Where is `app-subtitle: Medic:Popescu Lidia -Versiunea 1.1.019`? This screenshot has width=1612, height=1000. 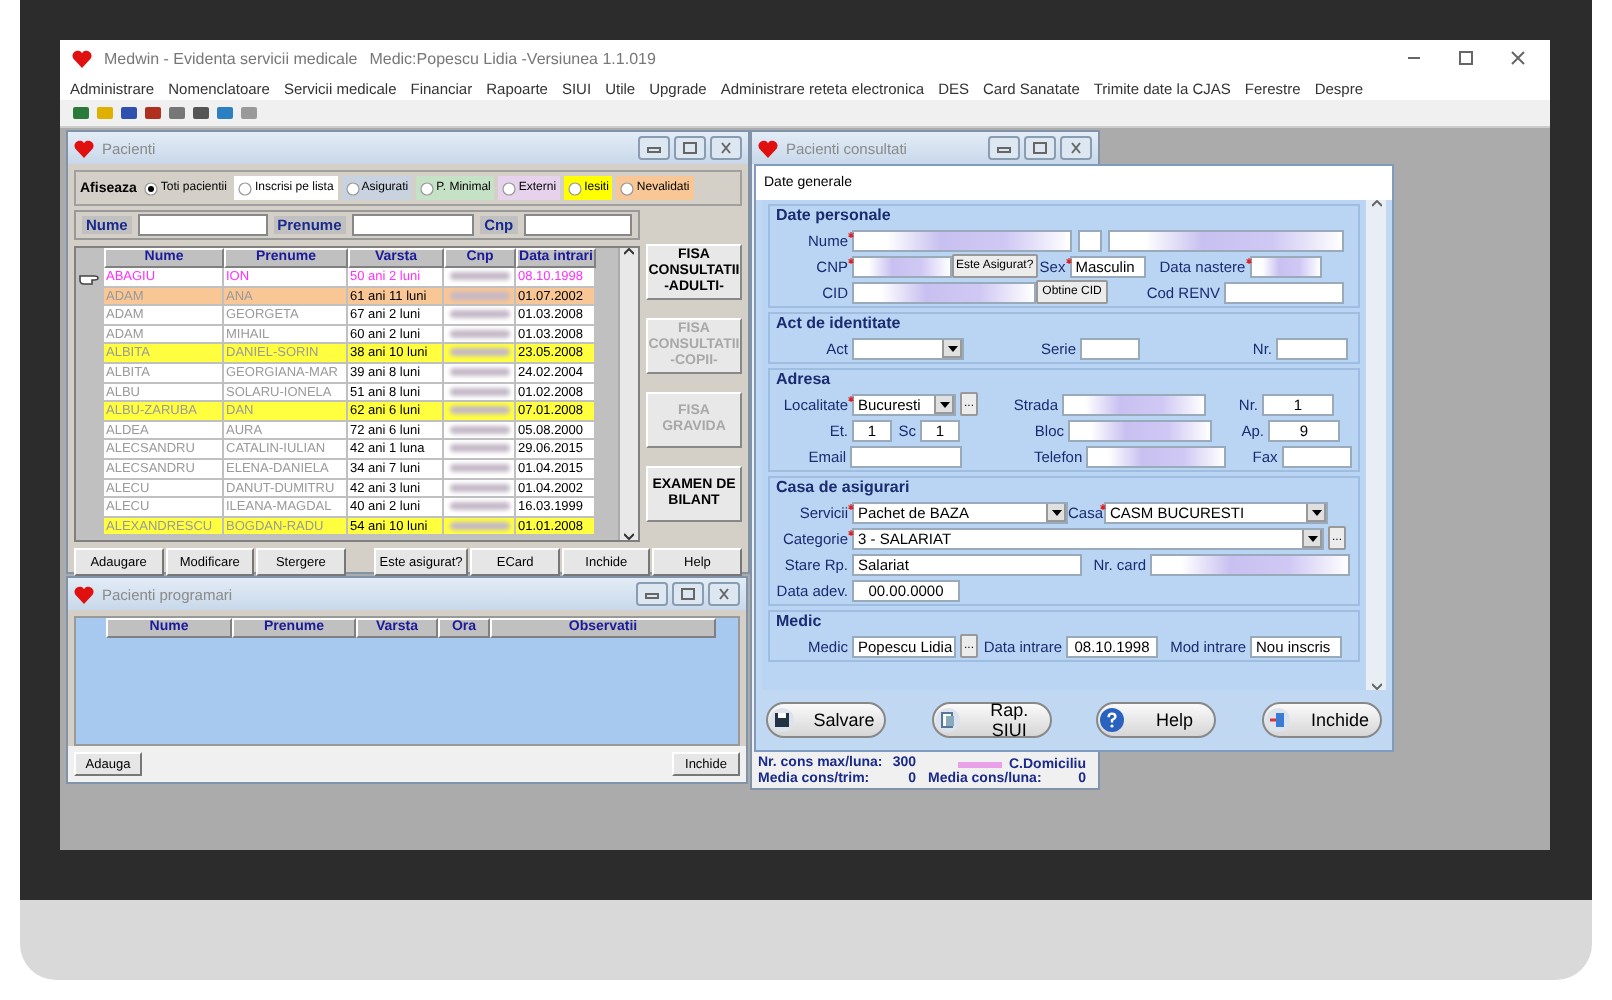
app-subtitle: Medic:Popescu Lidia -Versiunea 1.1.019 is located at coordinates (512, 58).